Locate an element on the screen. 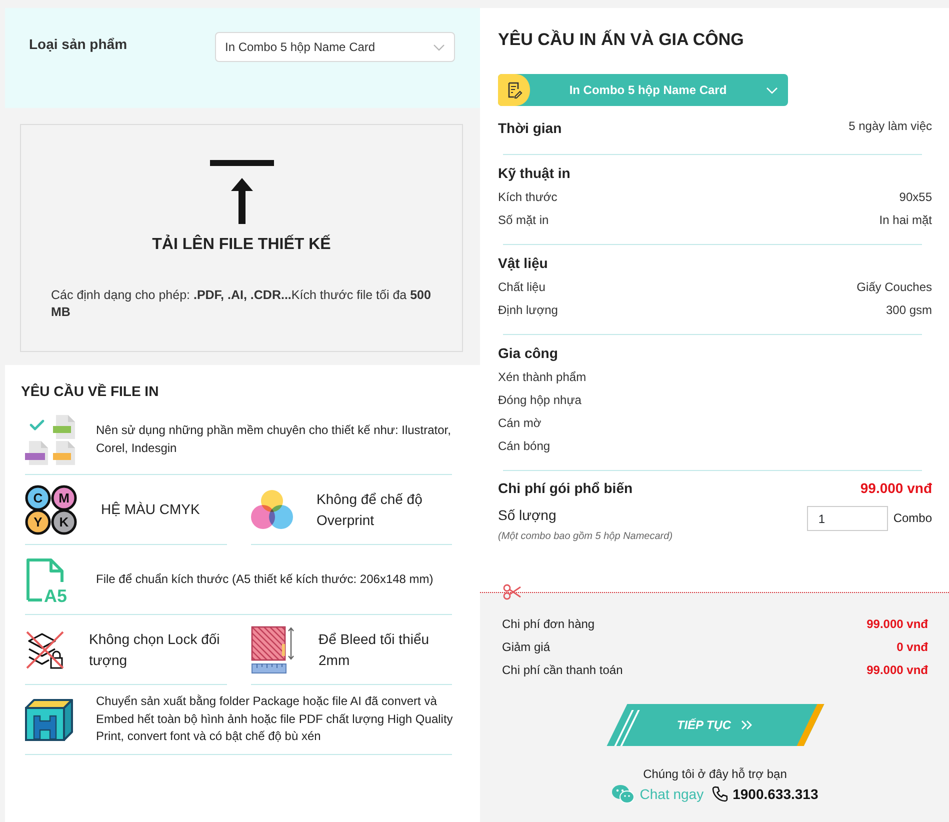 Image resolution: width=949 pixels, height=822 pixels. section-title: Kỹ thuật in is located at coordinates (534, 173).